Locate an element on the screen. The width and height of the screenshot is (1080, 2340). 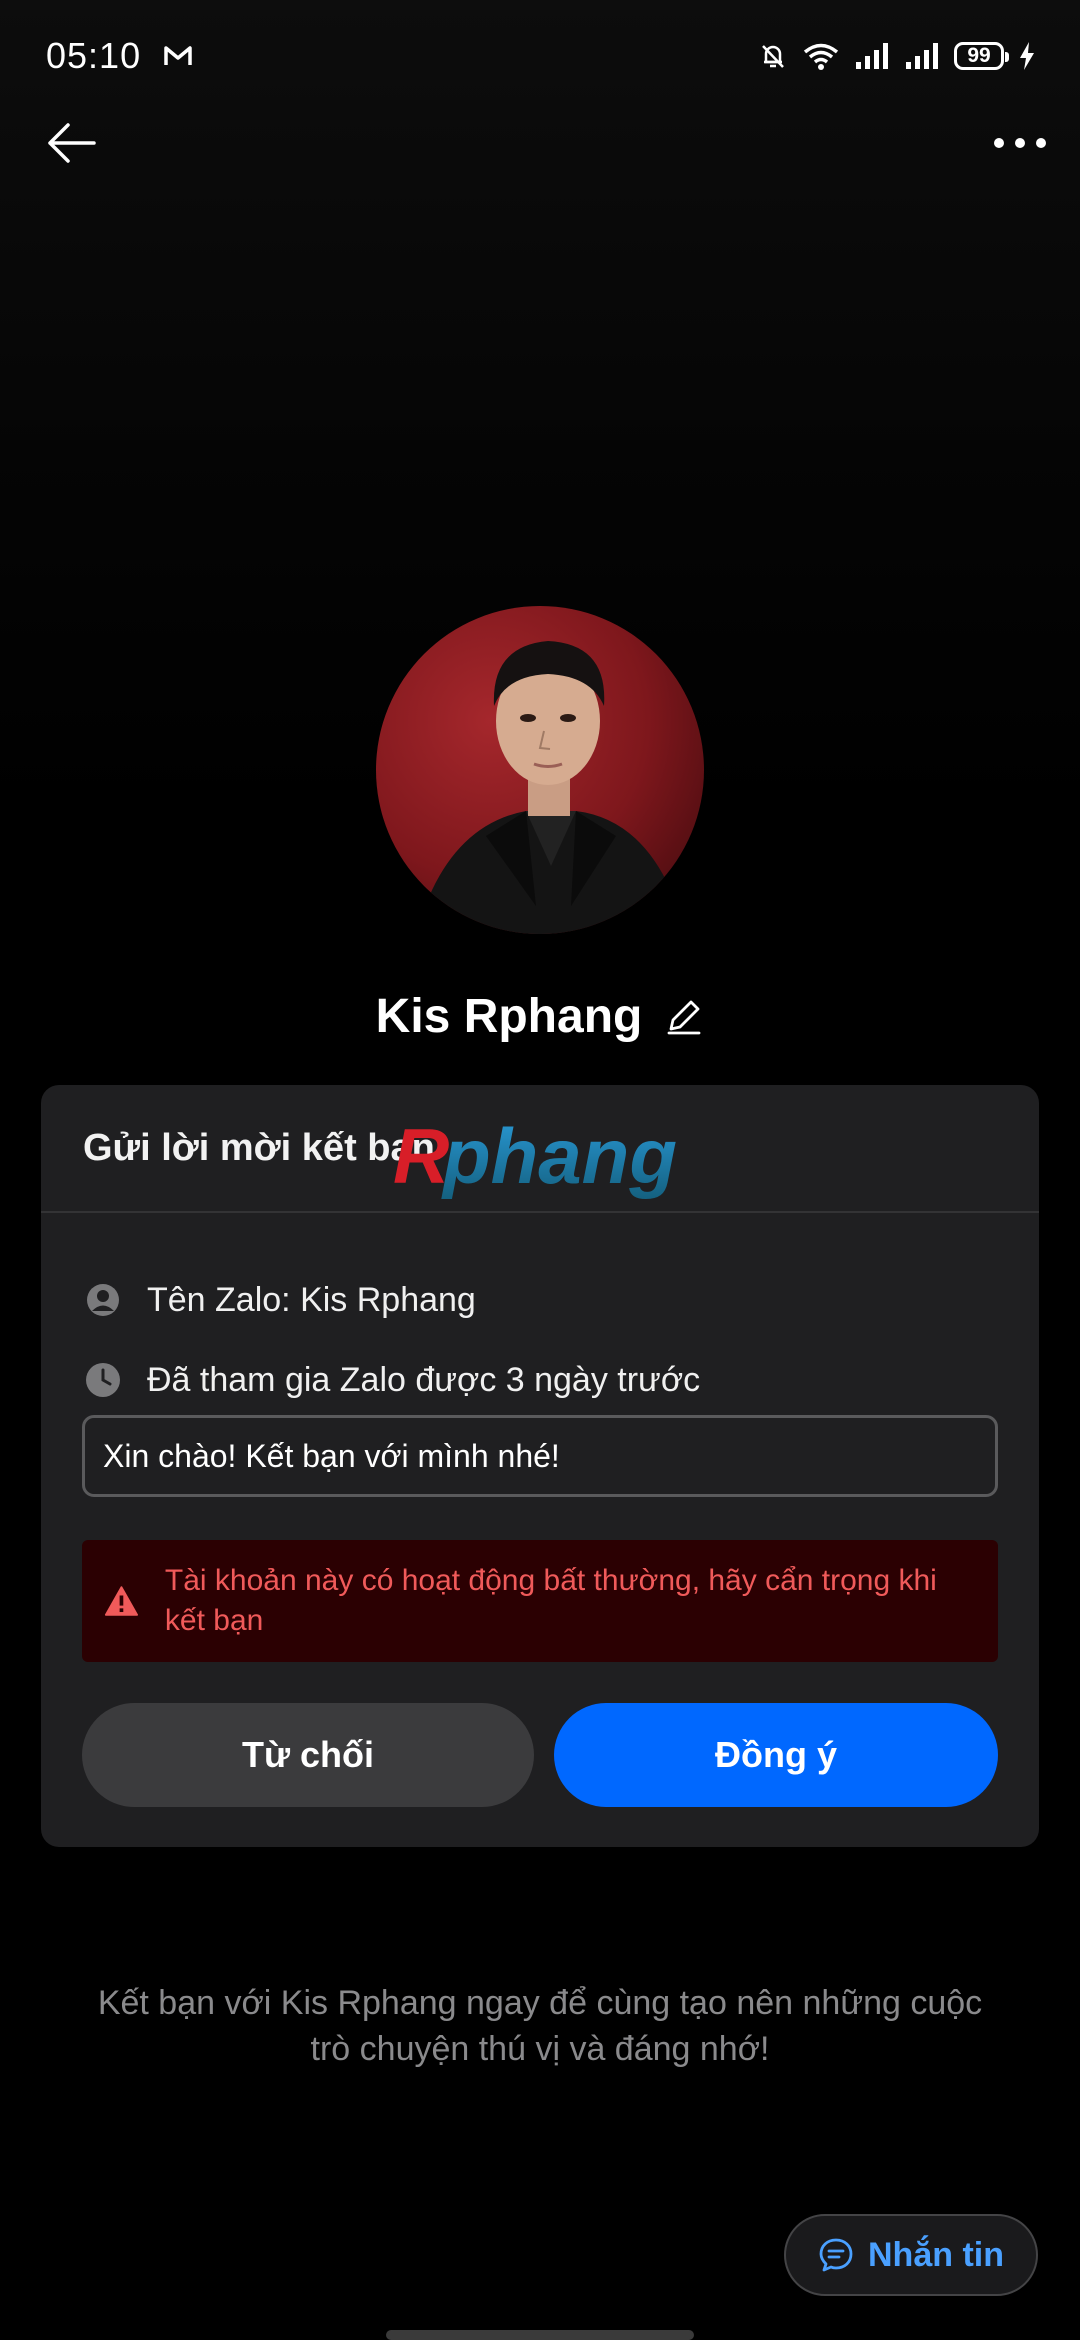
status-time: 05:10 is located at coordinates (94, 55).